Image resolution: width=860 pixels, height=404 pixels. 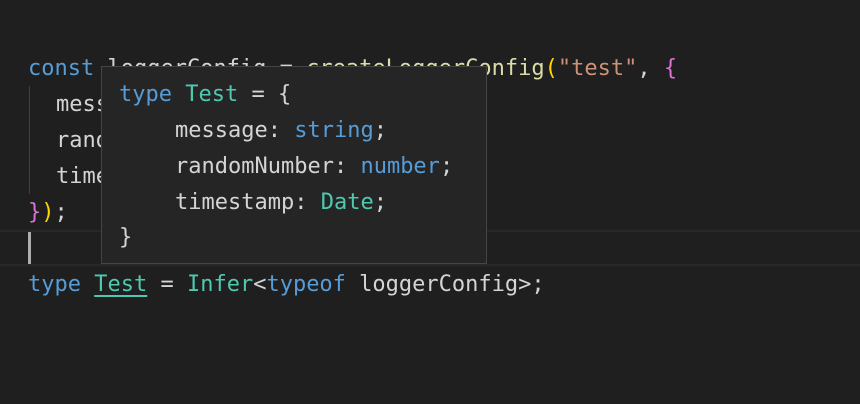 What do you see at coordinates (260, 284) in the screenshot?
I see `angle-open: <` at bounding box center [260, 284].